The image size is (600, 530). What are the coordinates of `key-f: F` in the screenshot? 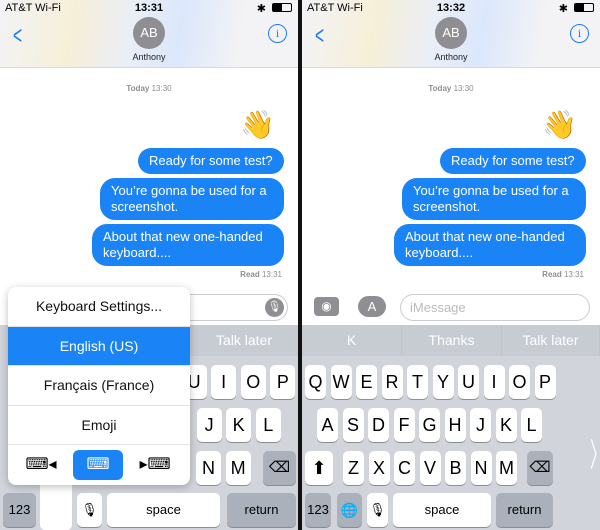 It's located at (404, 425).